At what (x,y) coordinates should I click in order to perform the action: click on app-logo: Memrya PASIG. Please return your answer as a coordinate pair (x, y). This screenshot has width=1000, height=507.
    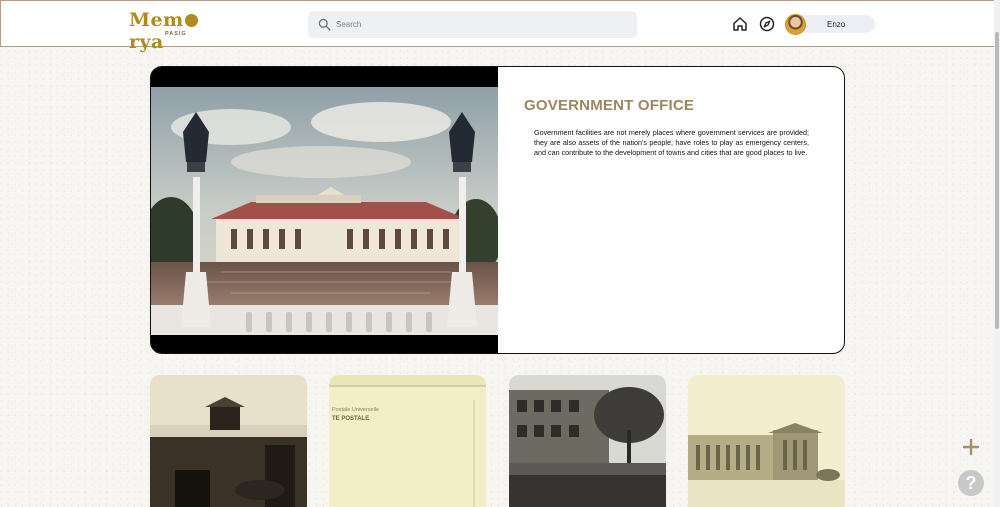
    Looking at the image, I should click on (174, 31).